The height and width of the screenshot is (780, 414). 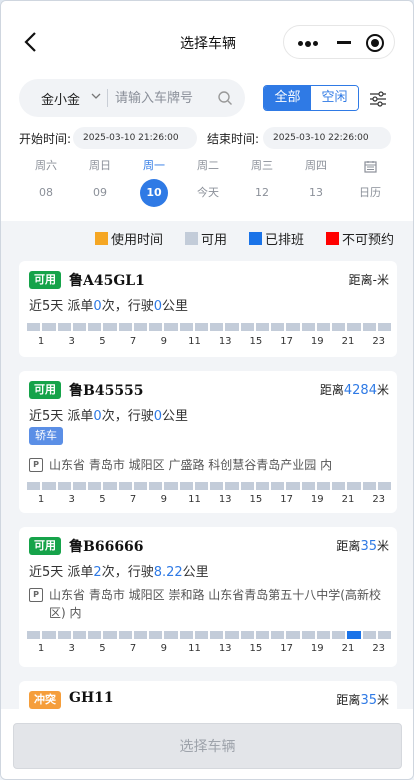 I want to click on day-item: 周二 今天, so click(x=208, y=182).